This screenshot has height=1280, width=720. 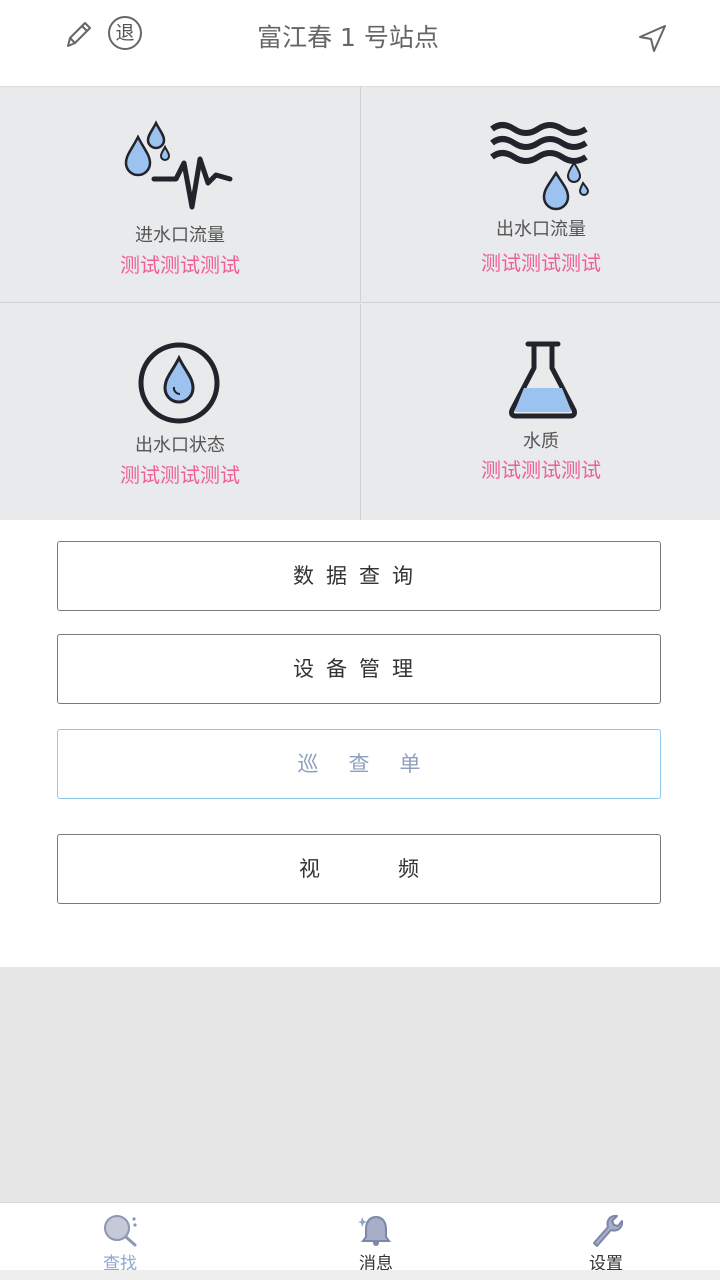 What do you see at coordinates (543, 380) in the screenshot?
I see `flask-icon` at bounding box center [543, 380].